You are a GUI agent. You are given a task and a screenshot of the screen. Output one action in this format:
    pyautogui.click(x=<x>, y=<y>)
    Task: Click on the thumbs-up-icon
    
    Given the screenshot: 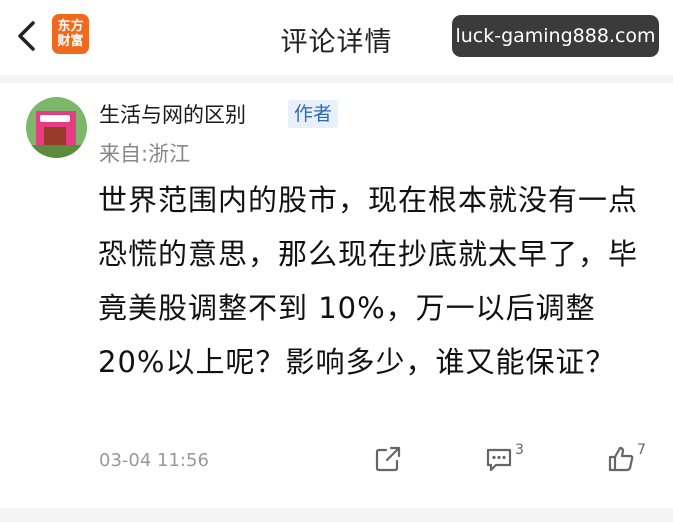 What is the action you would take?
    pyautogui.click(x=621, y=459)
    